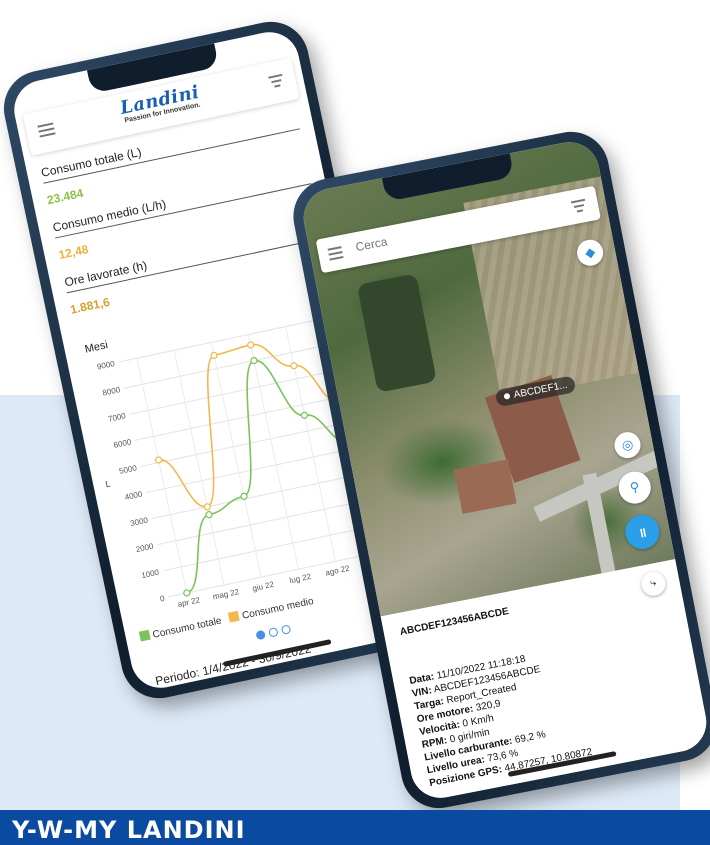 Image resolution: width=710 pixels, height=845 pixels. What do you see at coordinates (139, 521) in the screenshot?
I see `y-tick-label: 3000` at bounding box center [139, 521].